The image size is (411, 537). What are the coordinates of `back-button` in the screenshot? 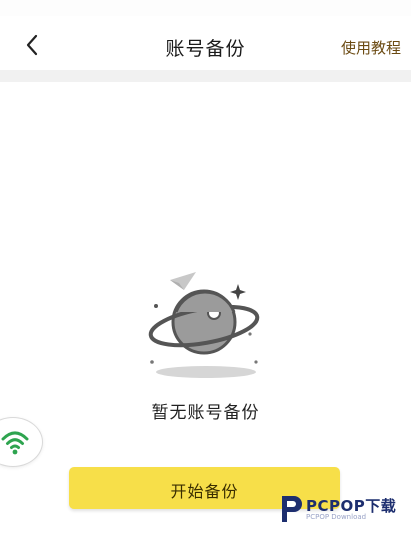 It's located at (33, 45).